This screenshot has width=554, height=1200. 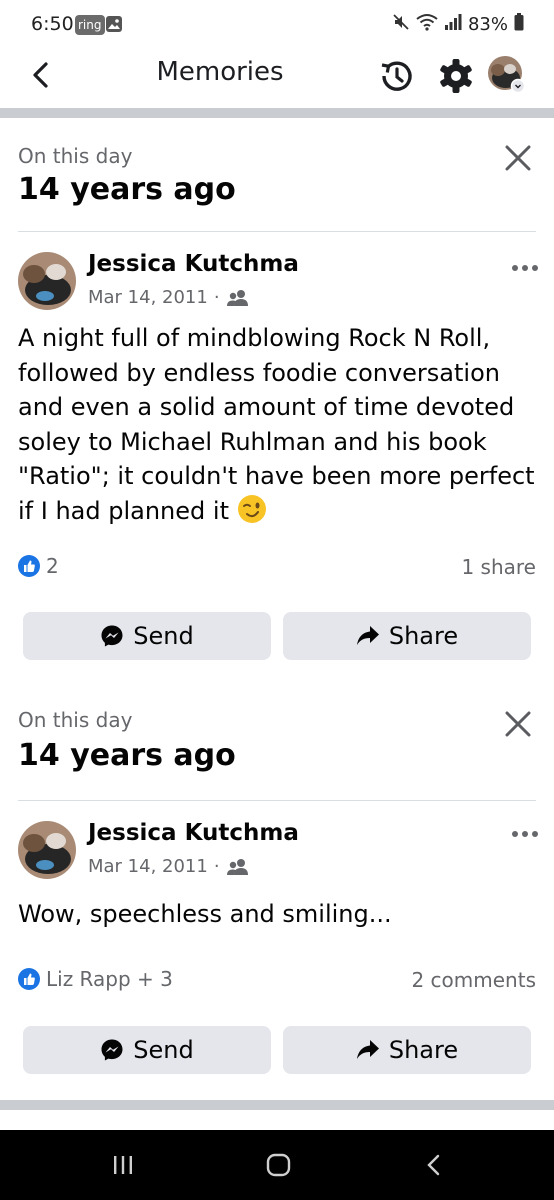 I want to click on ring-app-icon: ring, so click(x=90, y=25).